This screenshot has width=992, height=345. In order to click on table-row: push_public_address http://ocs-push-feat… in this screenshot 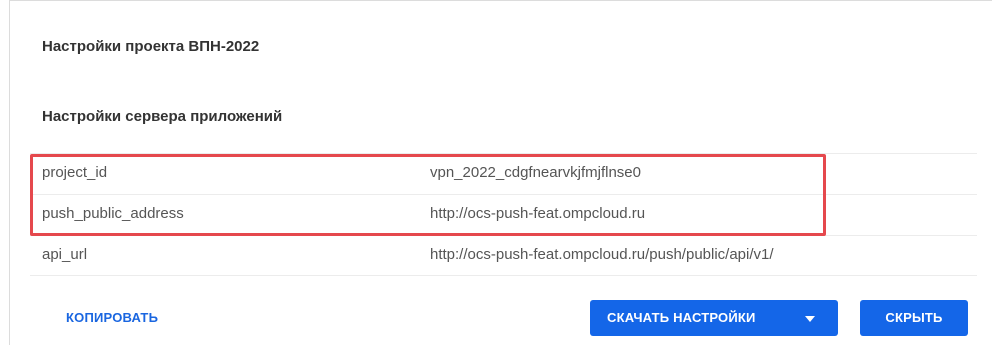, I will do `click(503, 214)`.